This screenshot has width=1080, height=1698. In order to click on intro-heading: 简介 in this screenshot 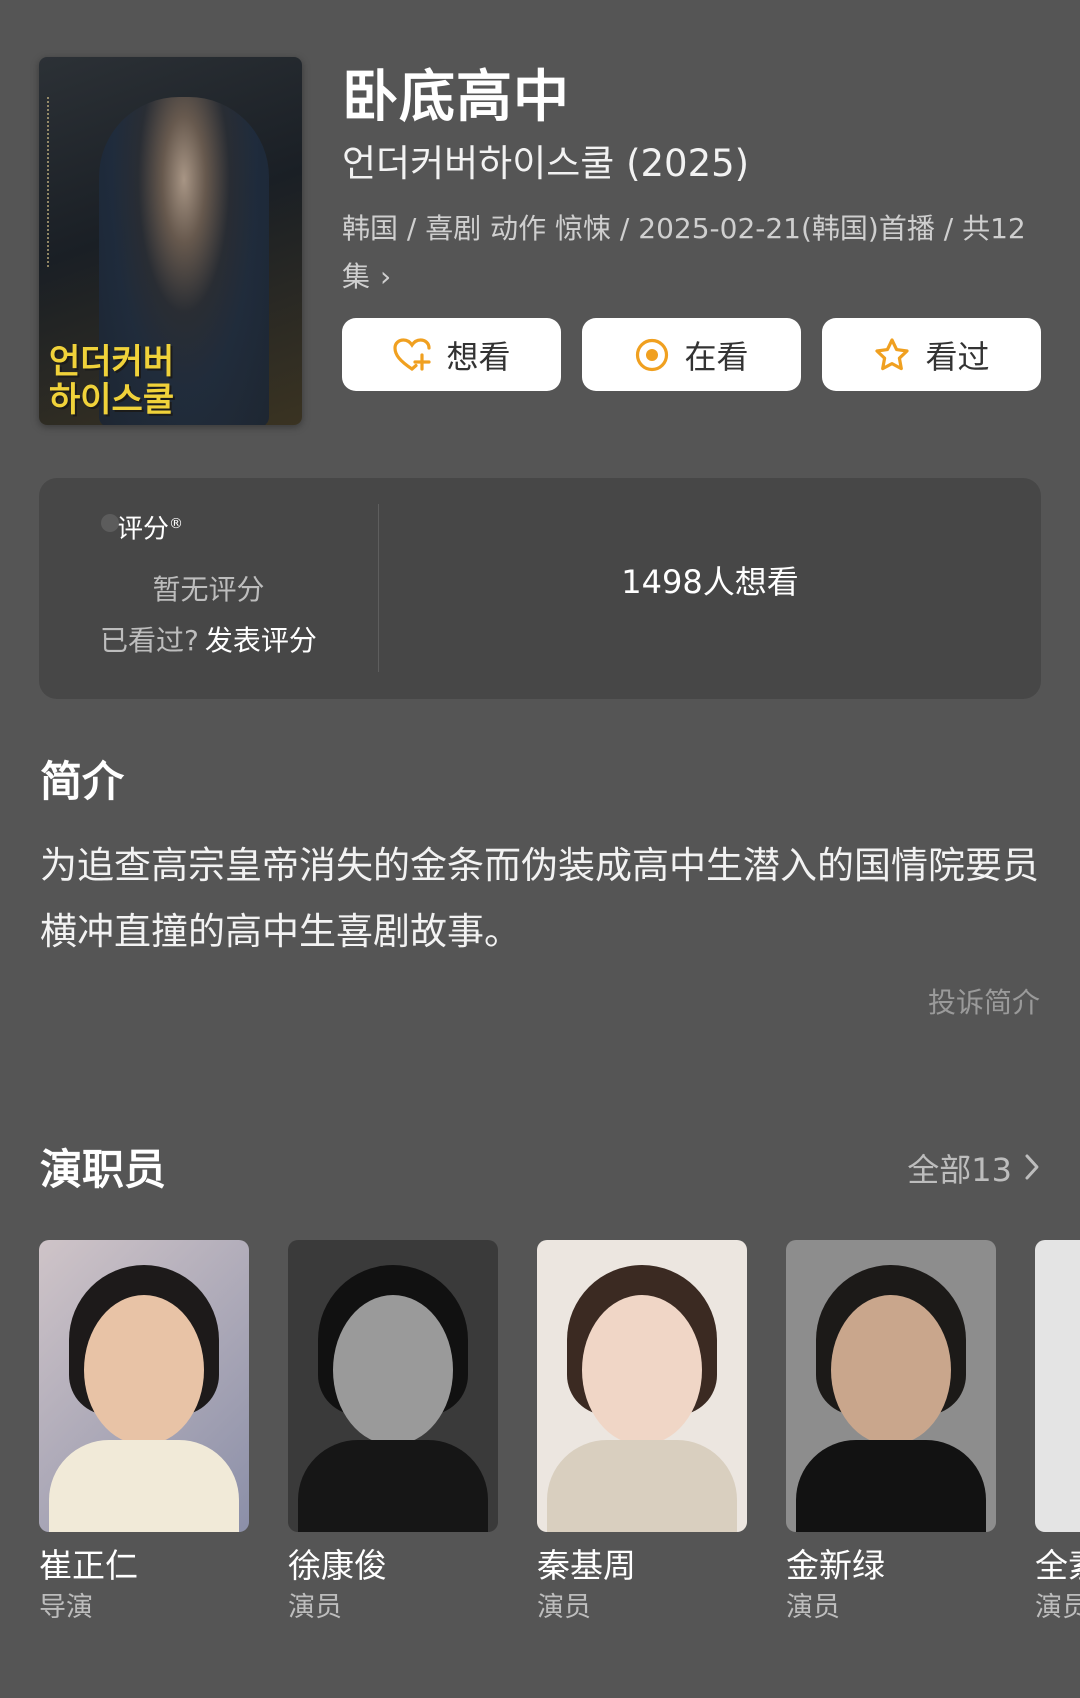, I will do `click(82, 781)`.